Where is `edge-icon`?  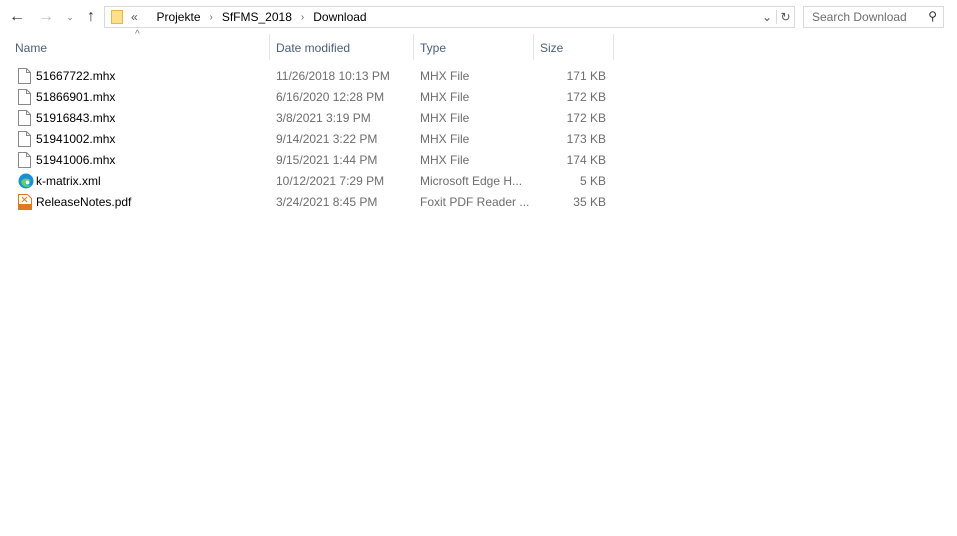
edge-icon is located at coordinates (26, 181).